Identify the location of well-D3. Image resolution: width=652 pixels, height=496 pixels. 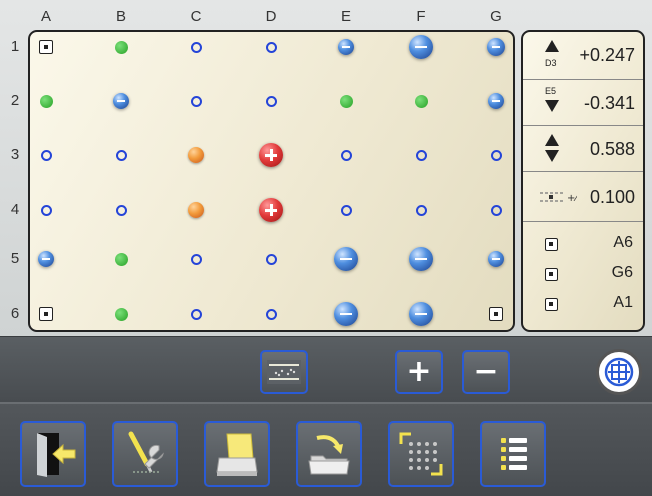
(271, 155).